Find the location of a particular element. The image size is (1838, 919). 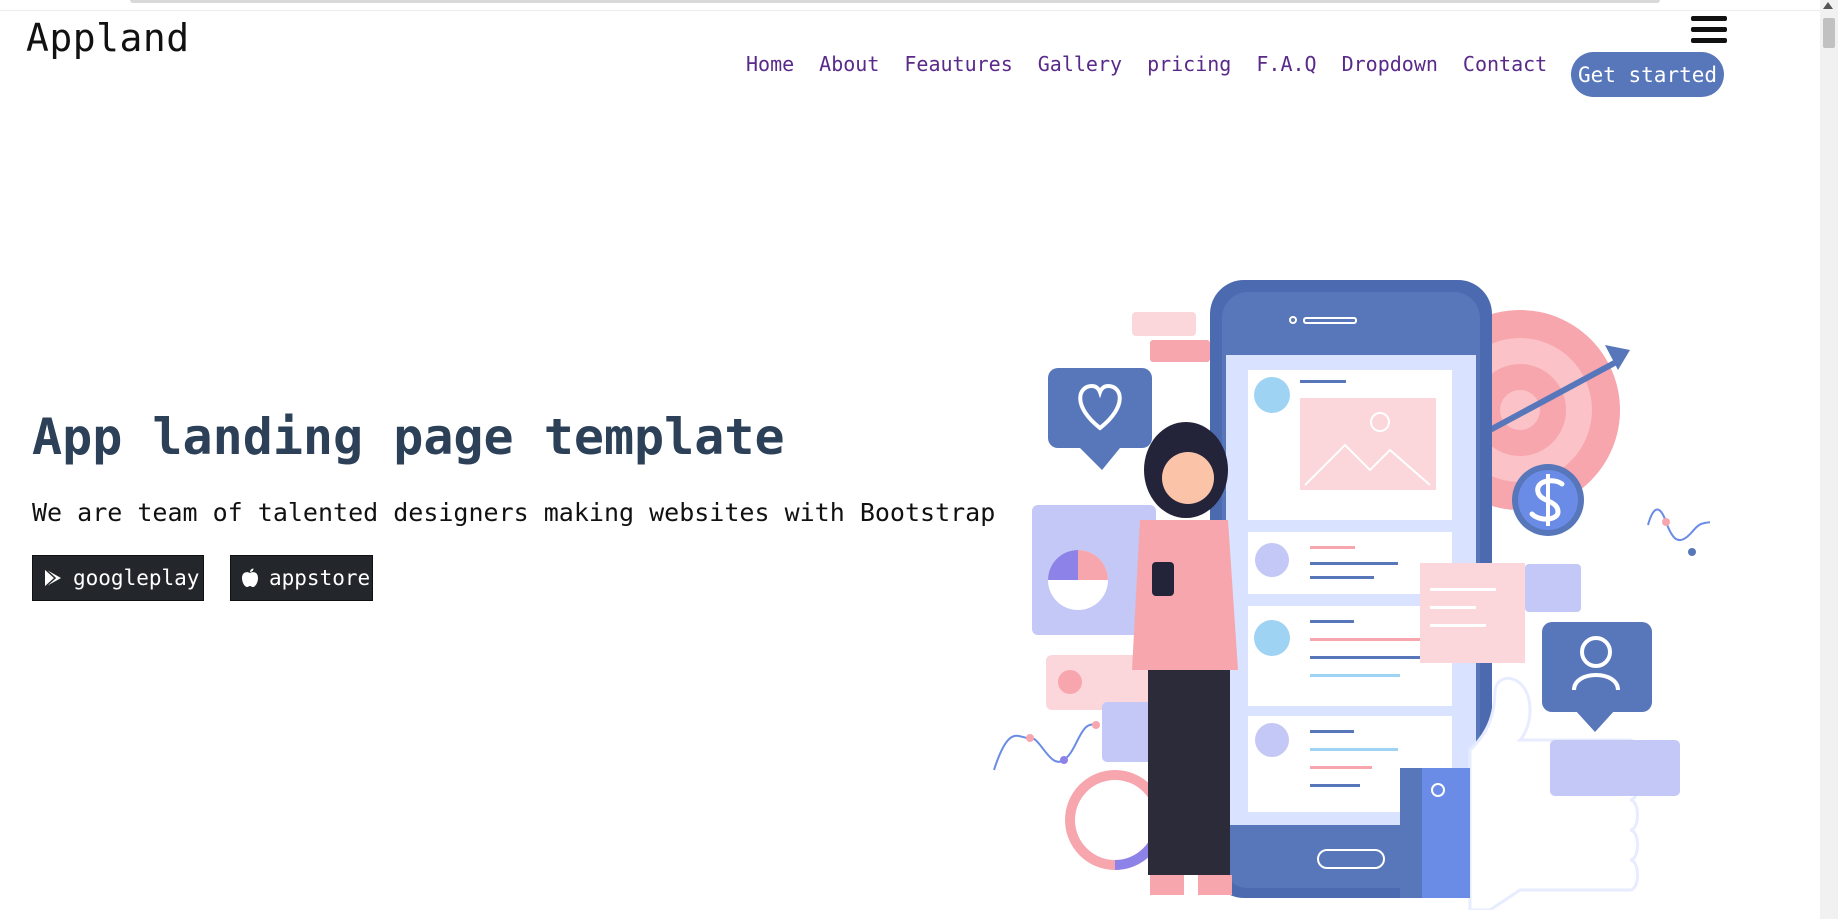

appstore-label: appstore is located at coordinates (320, 578).